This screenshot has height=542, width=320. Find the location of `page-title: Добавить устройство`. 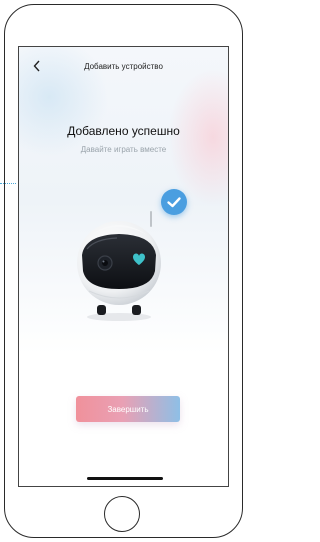

page-title: Добавить устройство is located at coordinates (123, 66).